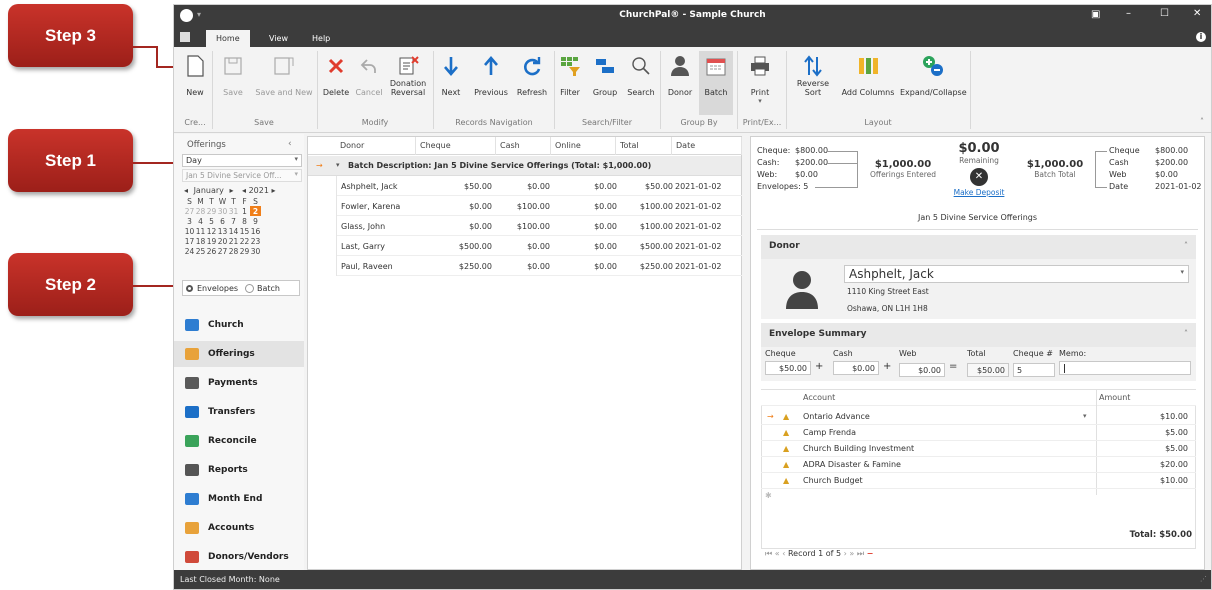 The width and height of the screenshot is (1212, 590). Describe the element at coordinates (707, 146) in the screenshot. I see `column-header-date: Date` at that location.